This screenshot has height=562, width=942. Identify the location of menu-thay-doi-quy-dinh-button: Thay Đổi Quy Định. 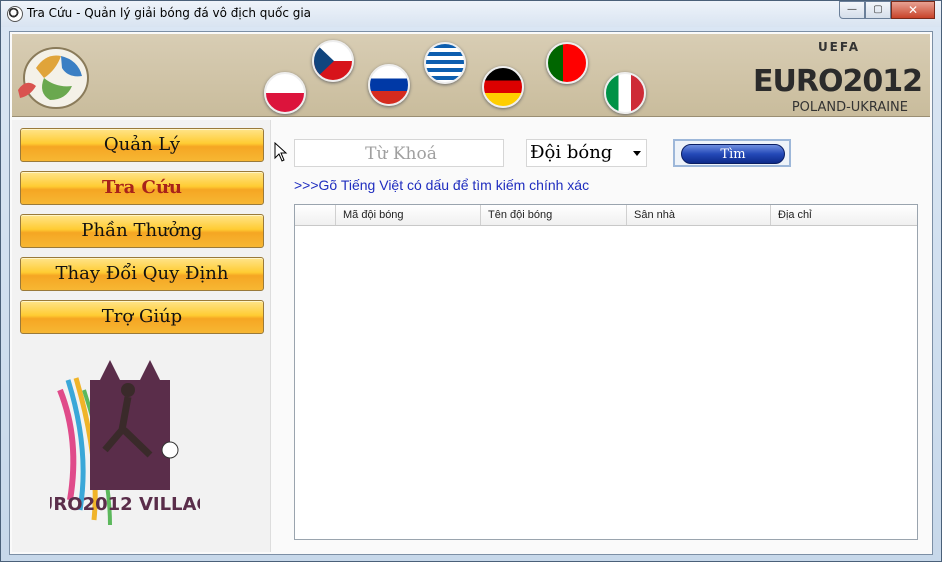
(142, 274).